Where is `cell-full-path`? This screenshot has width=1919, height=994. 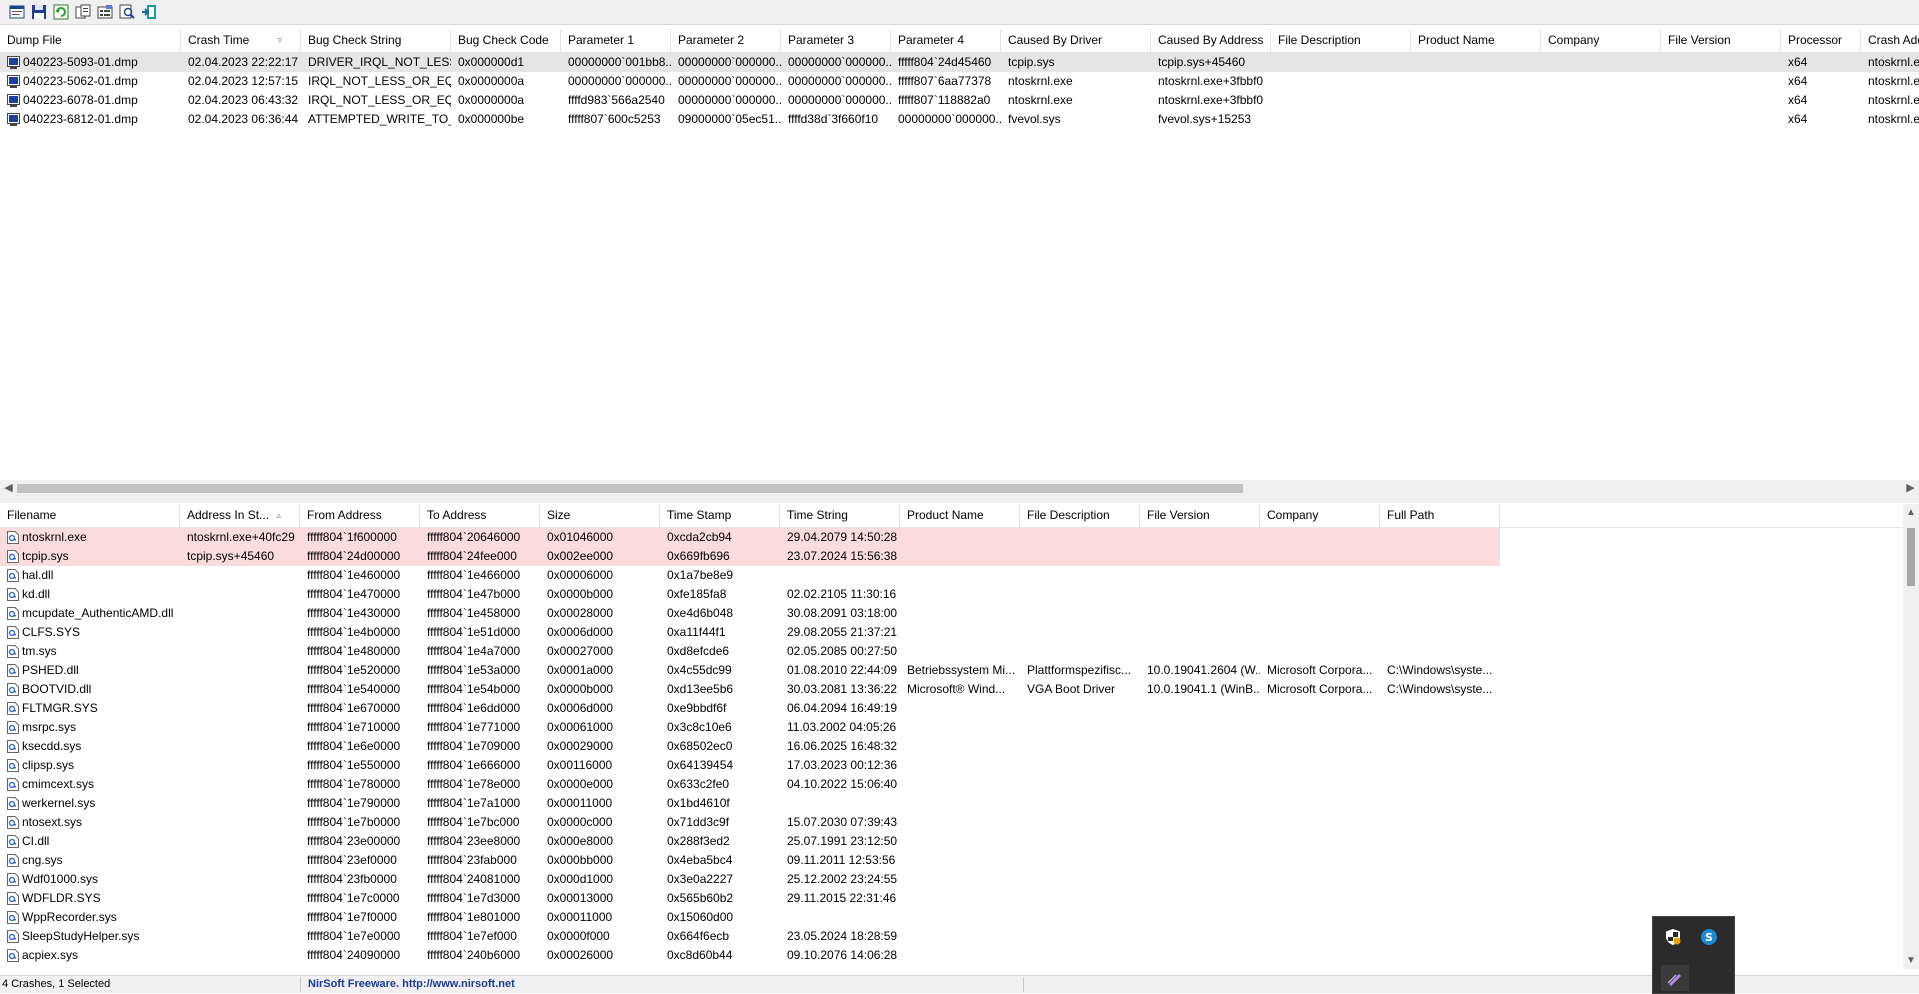
cell-full-path is located at coordinates (1440, 879).